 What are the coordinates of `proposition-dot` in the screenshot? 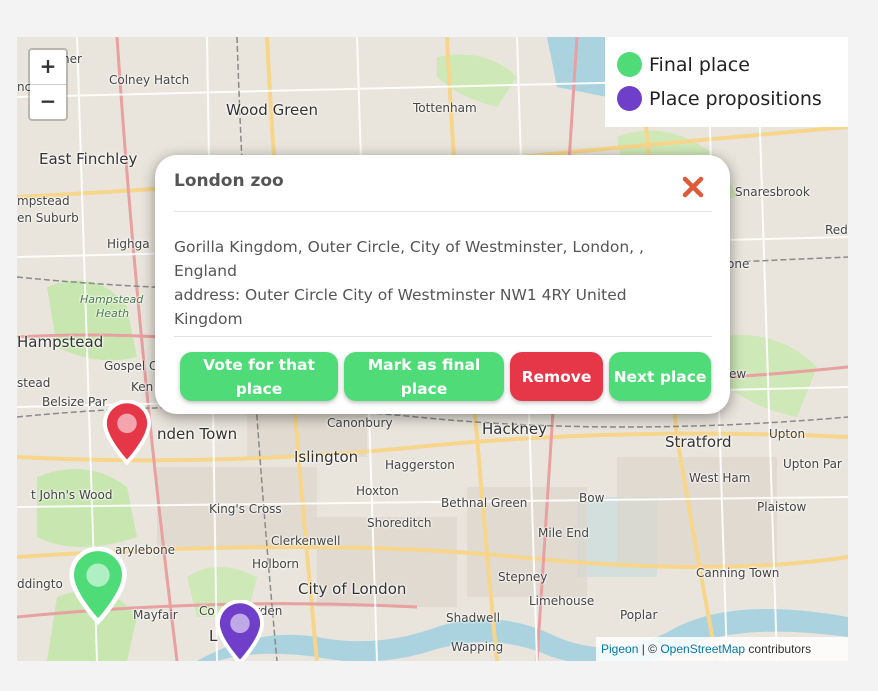 It's located at (629, 98).